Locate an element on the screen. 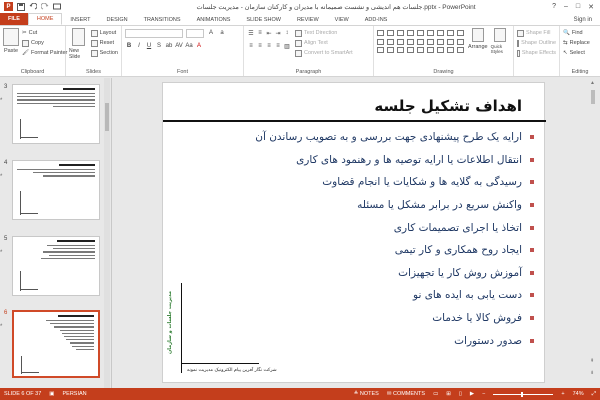  italic-icon: I is located at coordinates (139, 46).